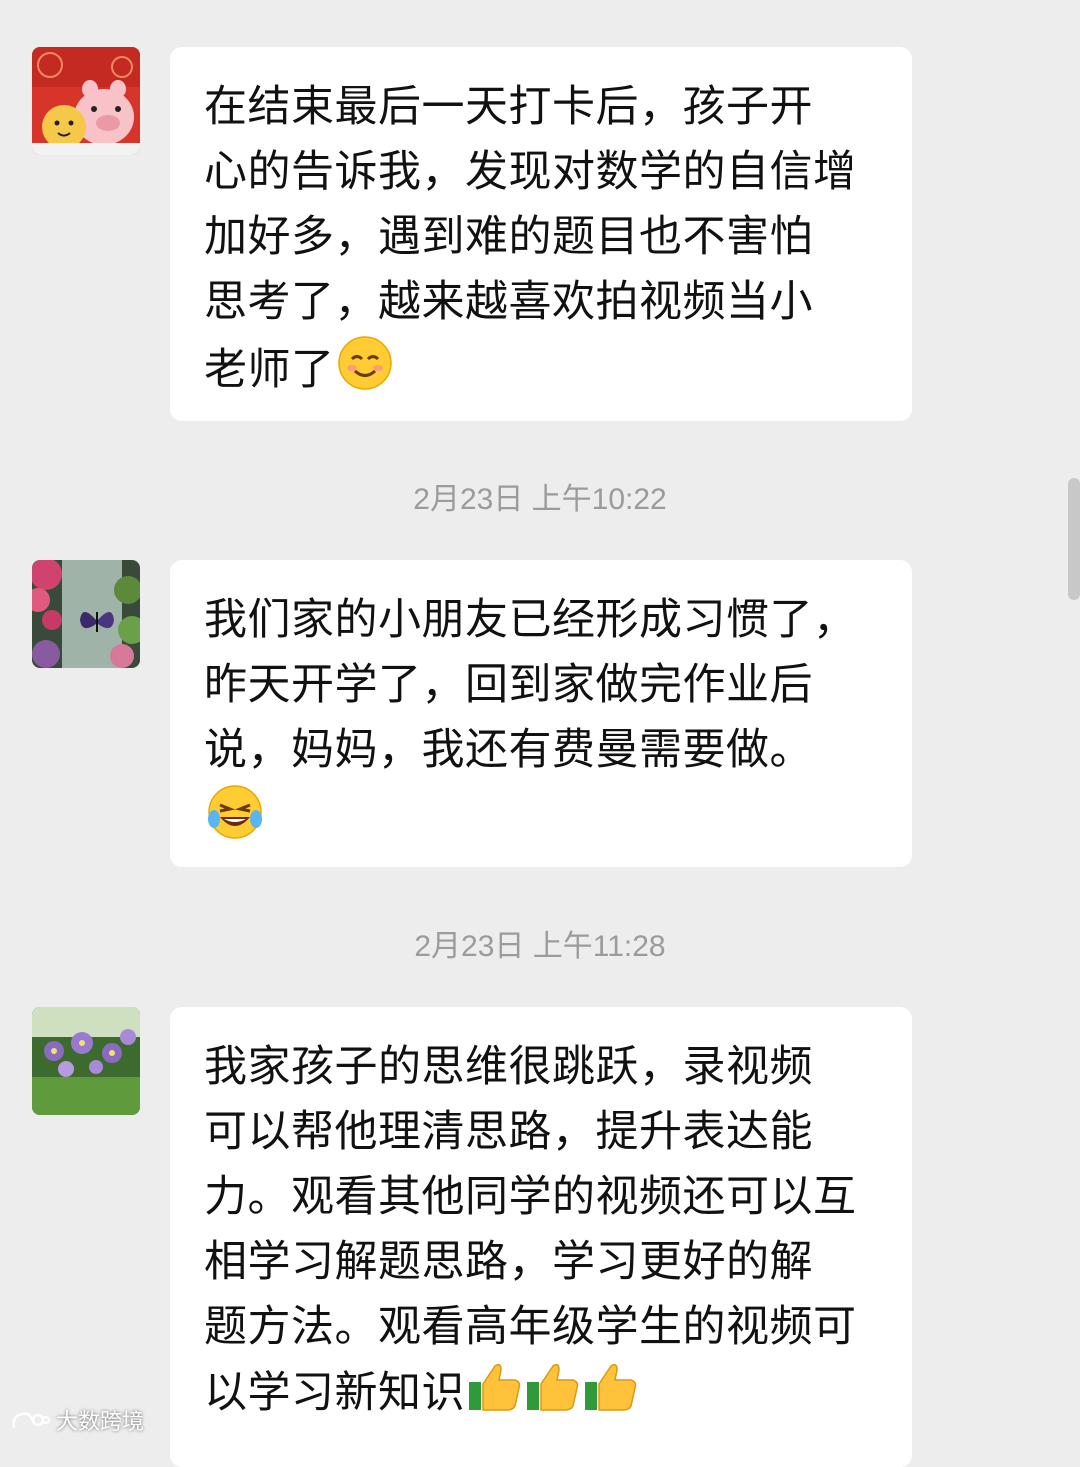 The image size is (1080, 1467). What do you see at coordinates (508, 237) in the screenshot?
I see `message-line: 加好多，遇到难的题目也不害怕` at bounding box center [508, 237].